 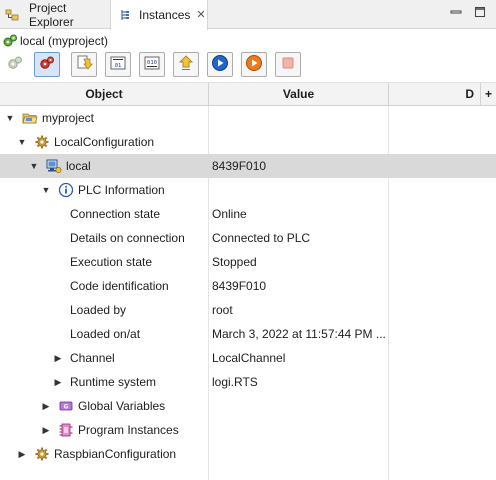 I want to click on binary-upload-button: 01, so click(x=118, y=64).